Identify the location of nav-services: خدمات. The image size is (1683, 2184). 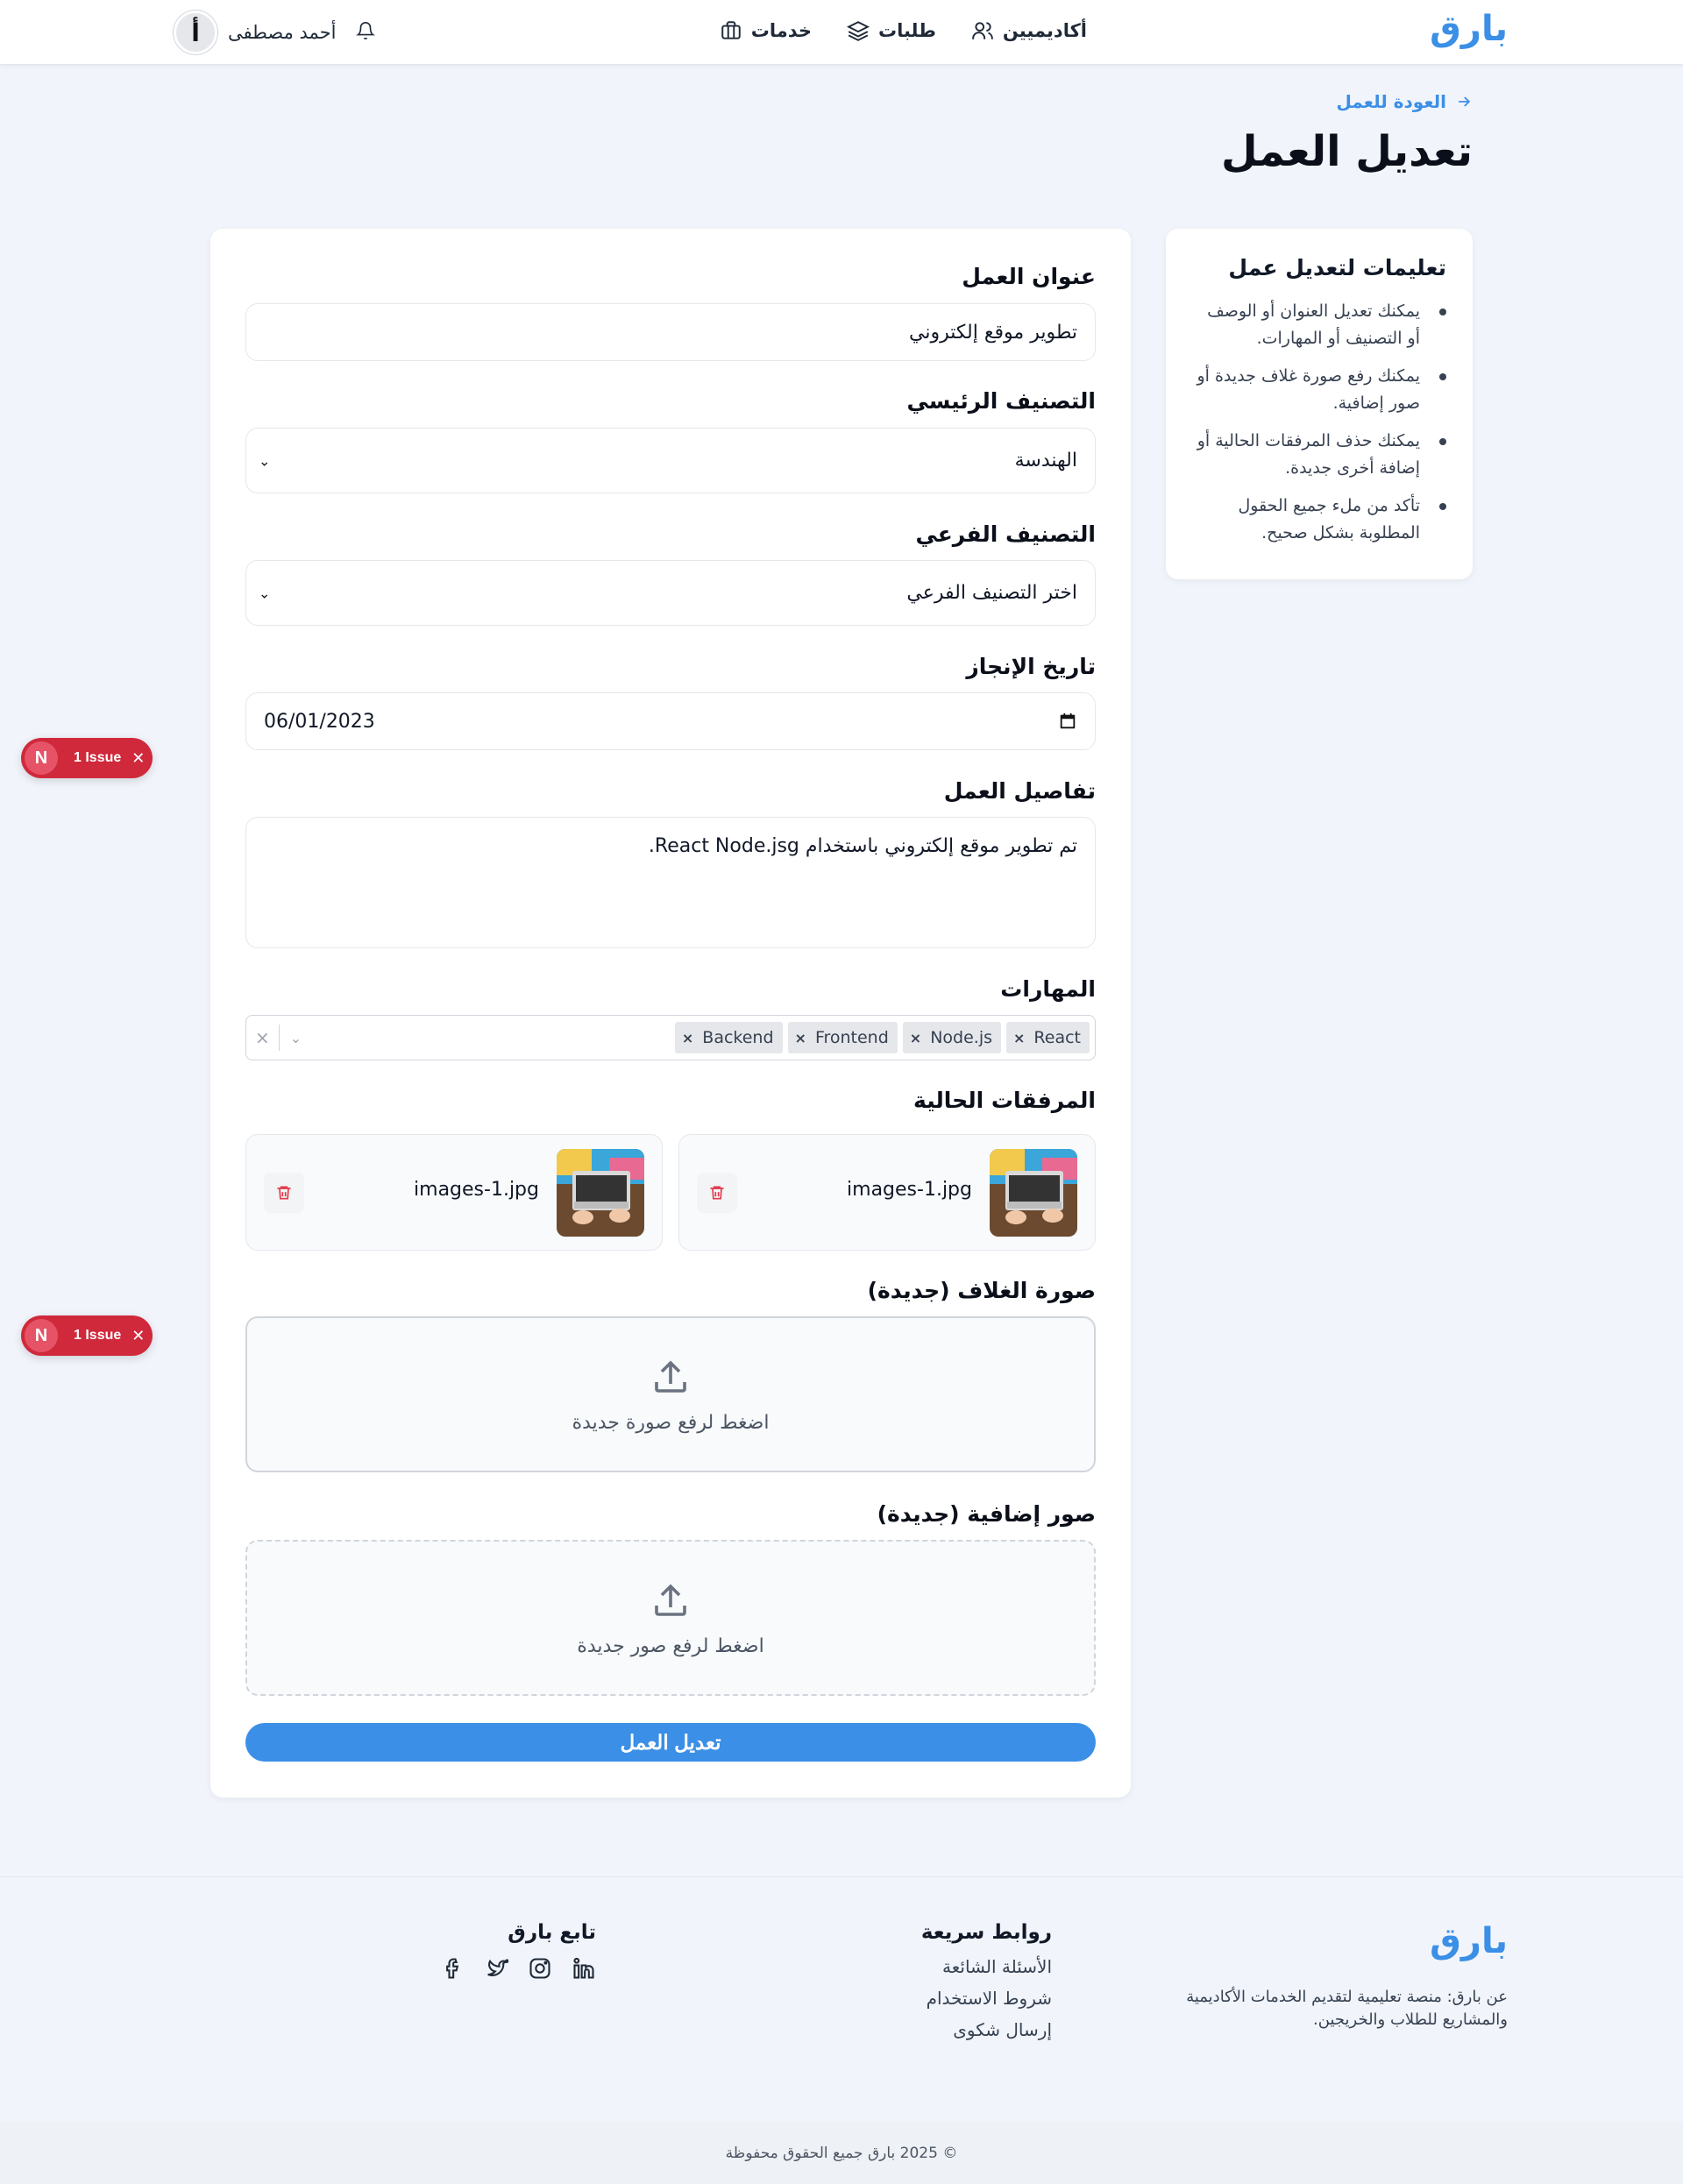
(766, 30).